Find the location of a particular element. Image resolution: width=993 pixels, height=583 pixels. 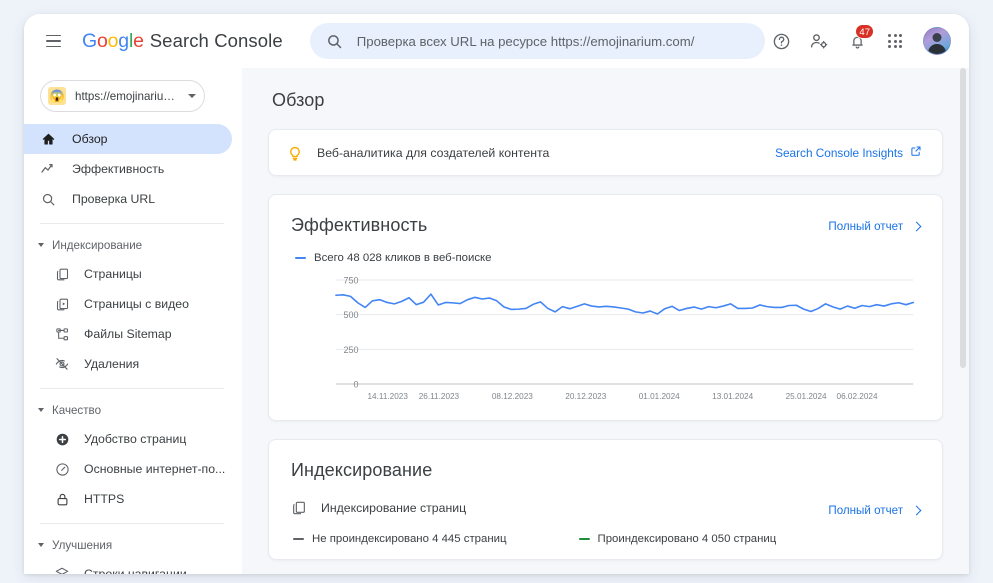

home-icon is located at coordinates (48, 139).